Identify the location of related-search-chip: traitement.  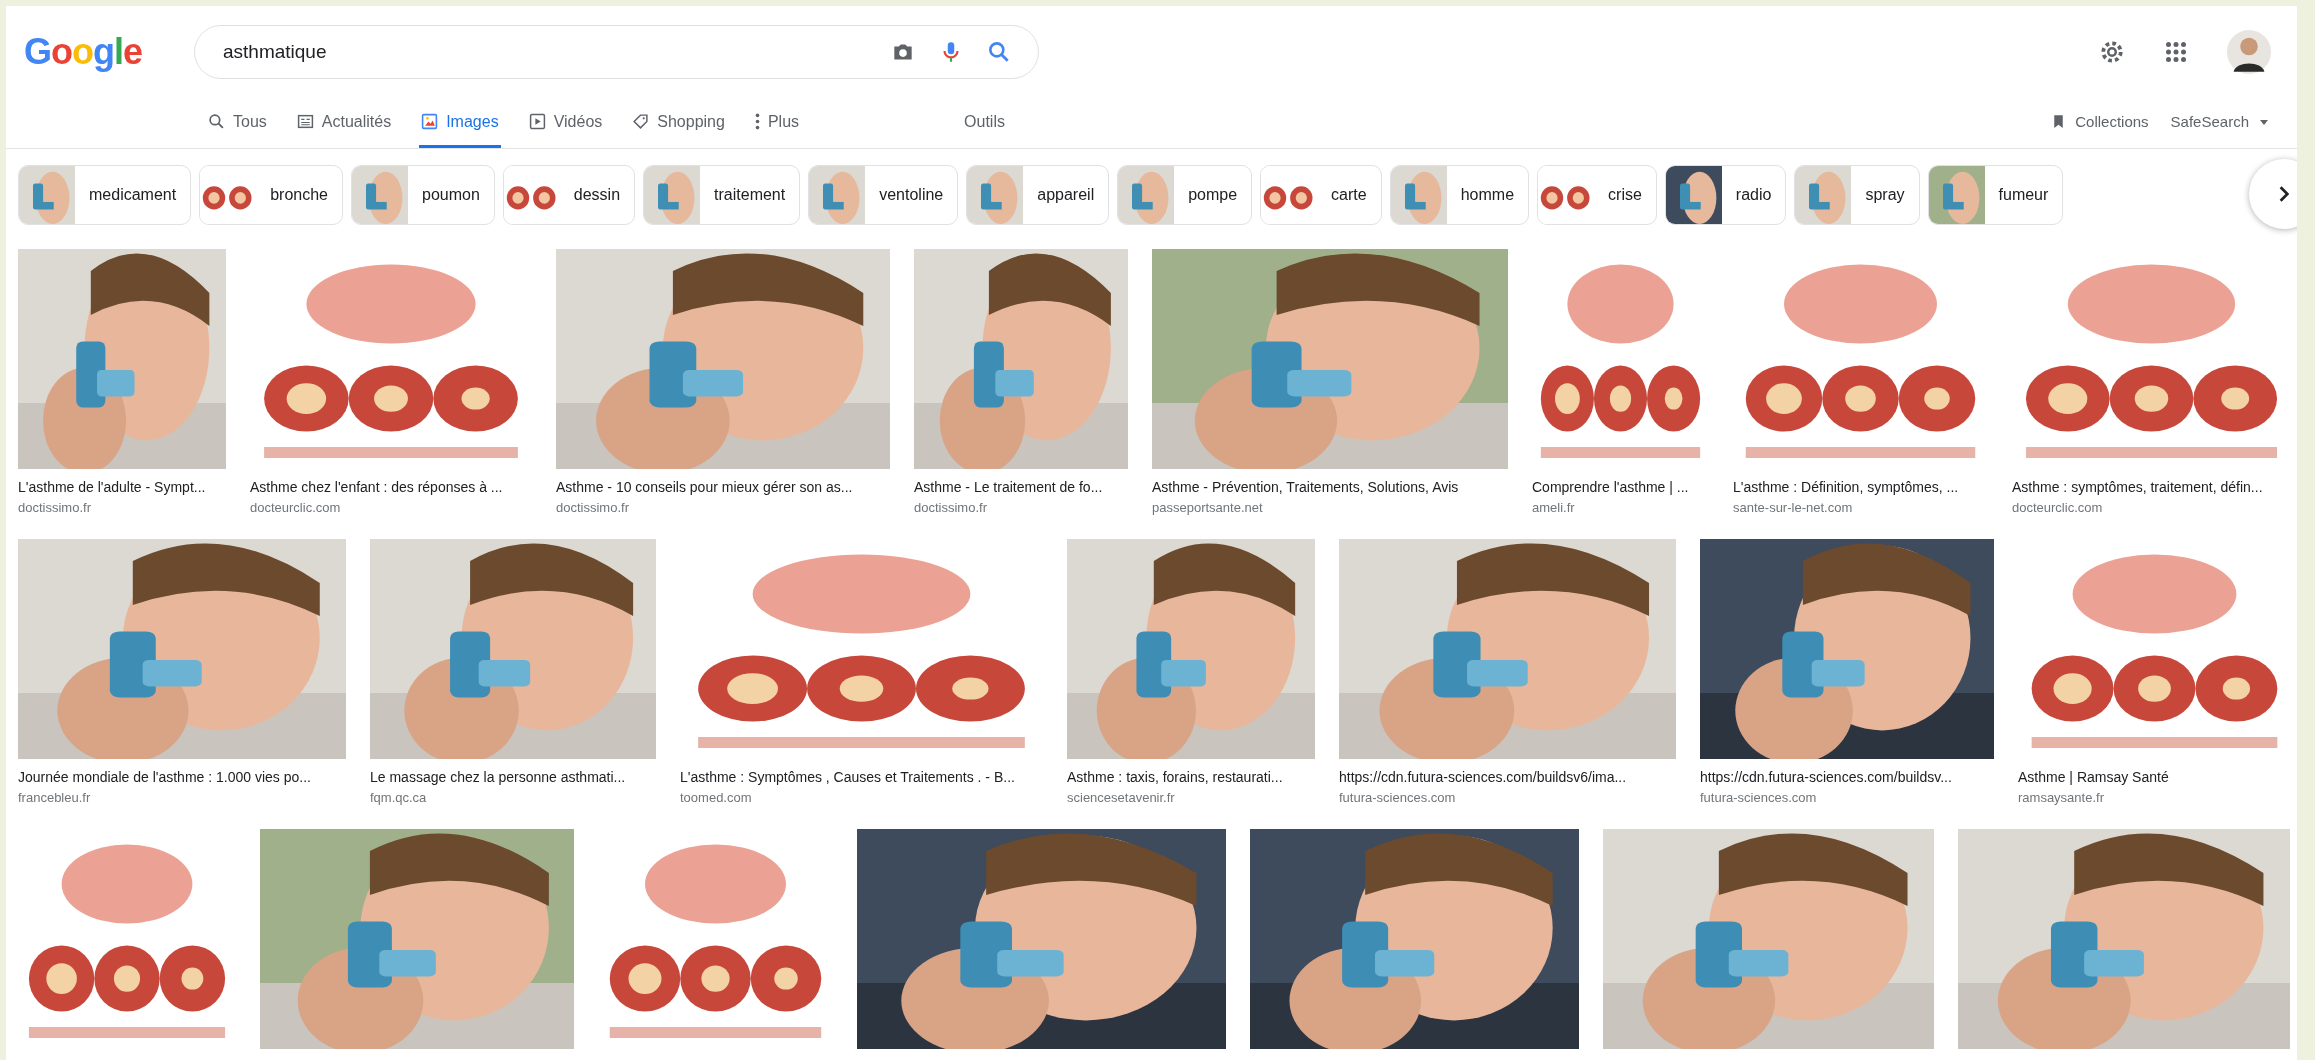
(722, 195).